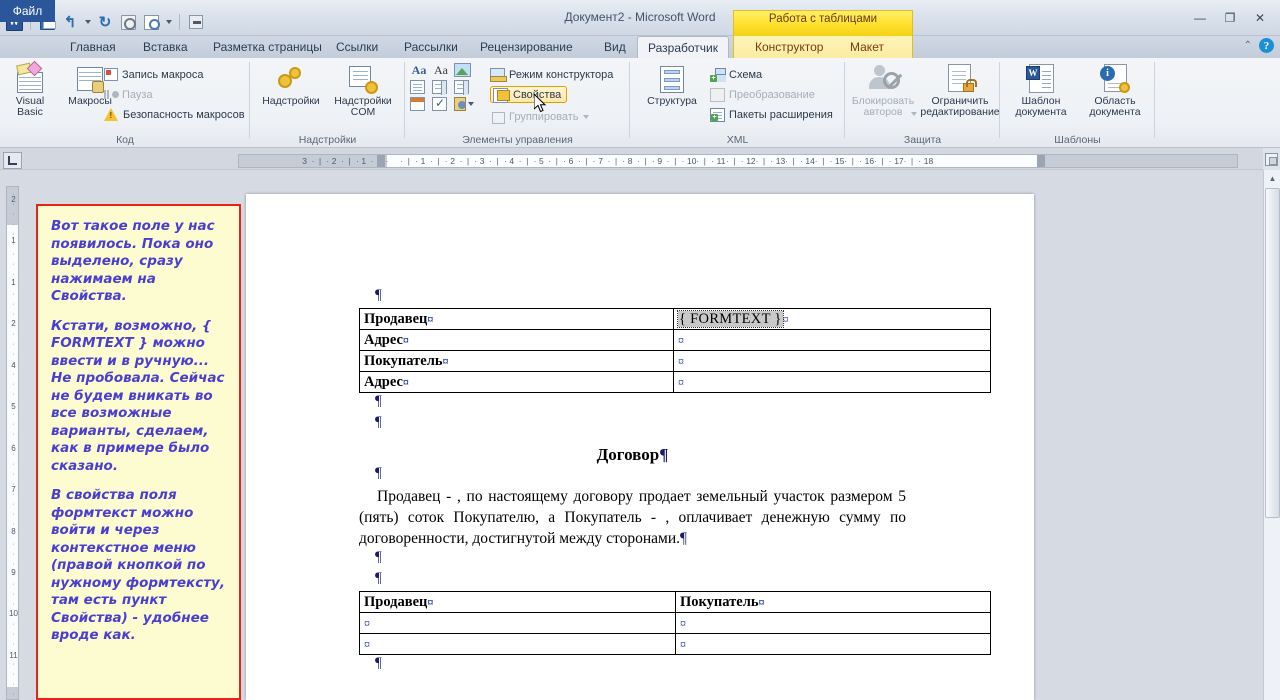 The height and width of the screenshot is (700, 1280). I want to click on cell-label-address-1: Адрес¤, so click(516, 340).